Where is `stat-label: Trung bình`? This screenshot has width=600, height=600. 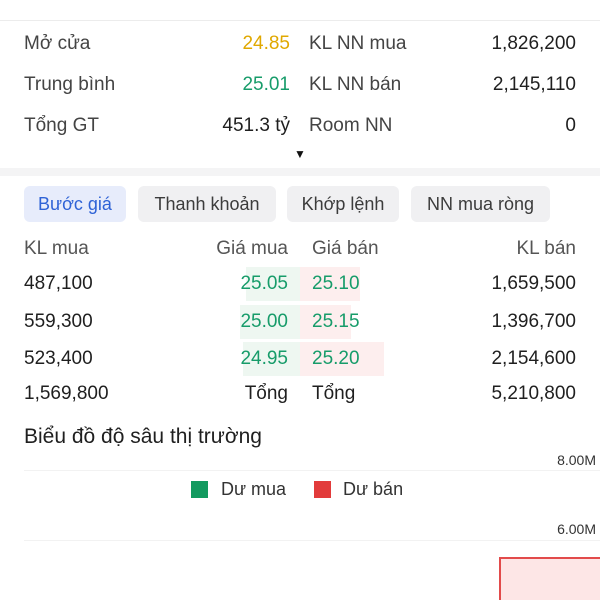
stat-label: Trung bình is located at coordinates (70, 84).